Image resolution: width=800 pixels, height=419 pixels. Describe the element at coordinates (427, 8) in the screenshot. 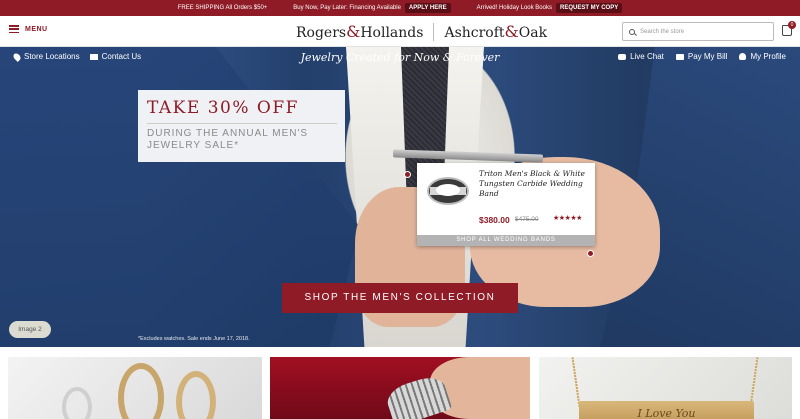

I see `apply-here-link: APPLY HERE` at that location.